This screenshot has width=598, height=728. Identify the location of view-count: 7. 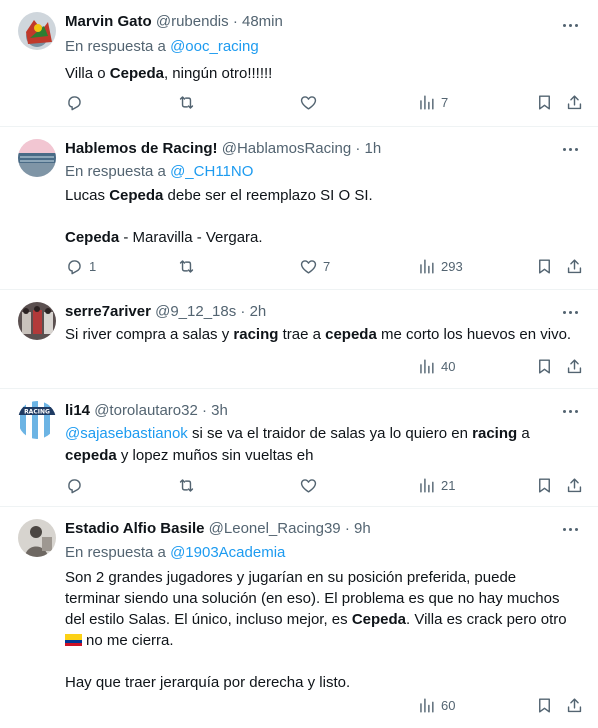
(445, 102).